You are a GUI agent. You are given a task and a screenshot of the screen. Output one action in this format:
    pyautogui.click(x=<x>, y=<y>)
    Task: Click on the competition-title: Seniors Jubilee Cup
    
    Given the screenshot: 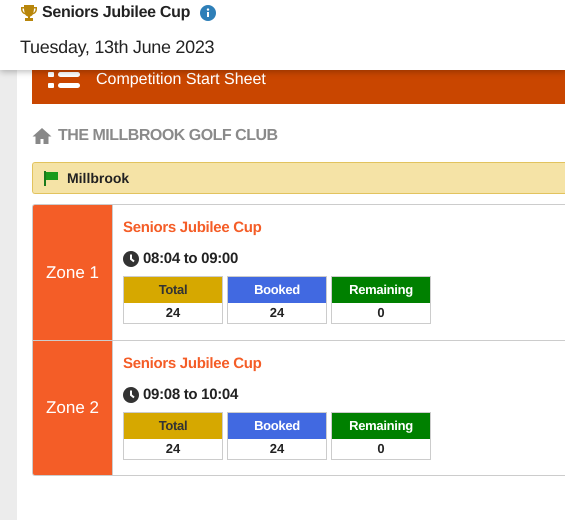 What is the action you would take?
    pyautogui.click(x=116, y=13)
    